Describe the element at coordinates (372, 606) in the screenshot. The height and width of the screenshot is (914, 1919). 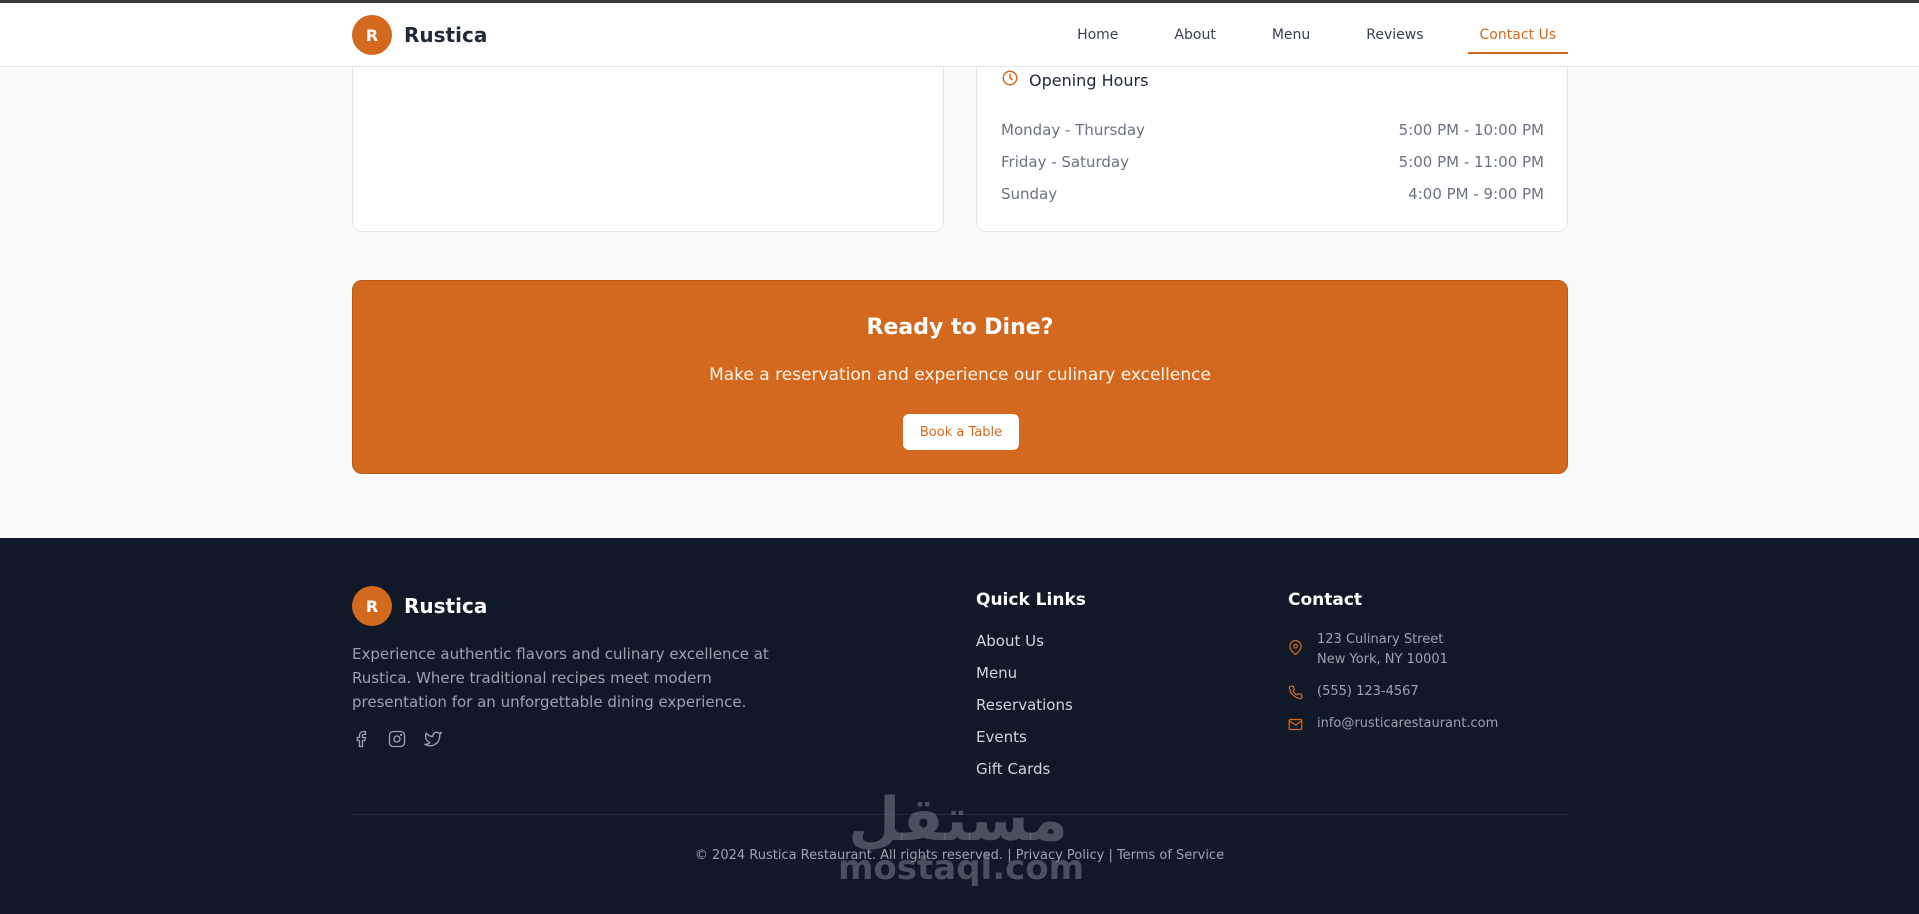
I see `footer-logo-badge: R` at that location.